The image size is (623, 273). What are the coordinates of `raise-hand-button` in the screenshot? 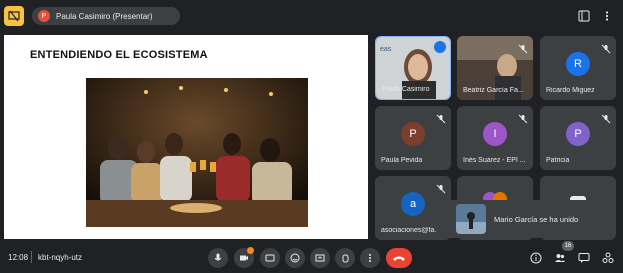 It's located at (345, 258).